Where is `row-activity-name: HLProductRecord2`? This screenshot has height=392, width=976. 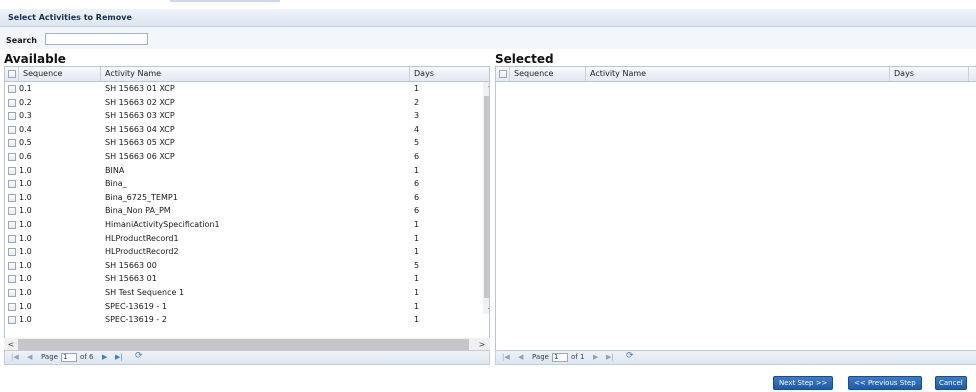
row-activity-name: HLProductRecord2 is located at coordinates (142, 252).